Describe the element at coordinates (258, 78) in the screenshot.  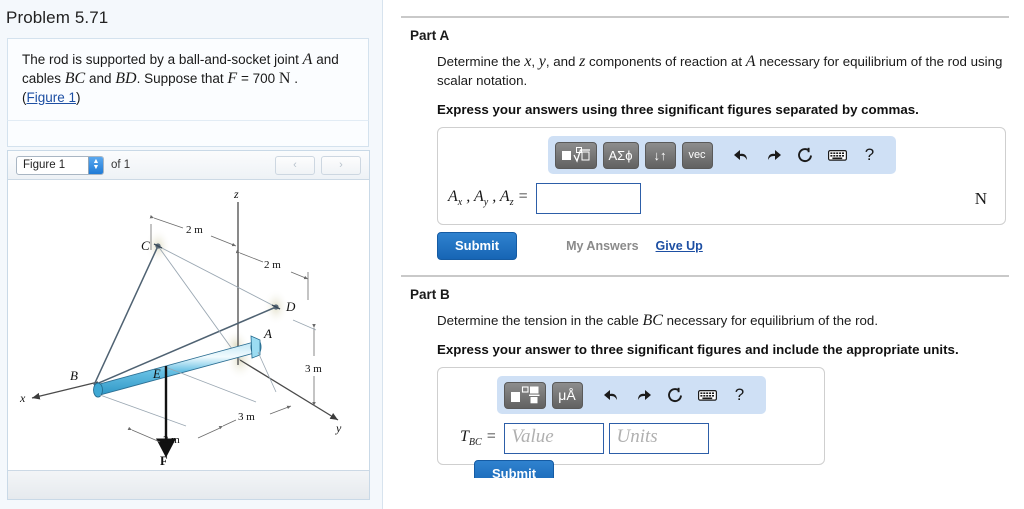
I see `statement-force-value: = 700` at that location.